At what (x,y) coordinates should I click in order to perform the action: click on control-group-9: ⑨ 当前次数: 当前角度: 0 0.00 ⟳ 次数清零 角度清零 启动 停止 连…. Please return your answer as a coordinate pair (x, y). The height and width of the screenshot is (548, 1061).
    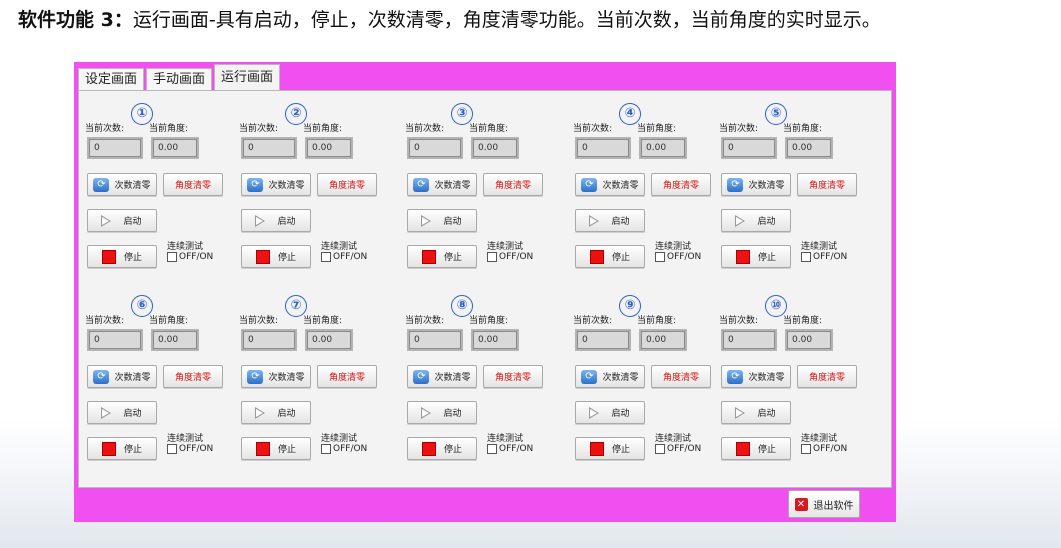
    Looking at the image, I should click on (648, 380).